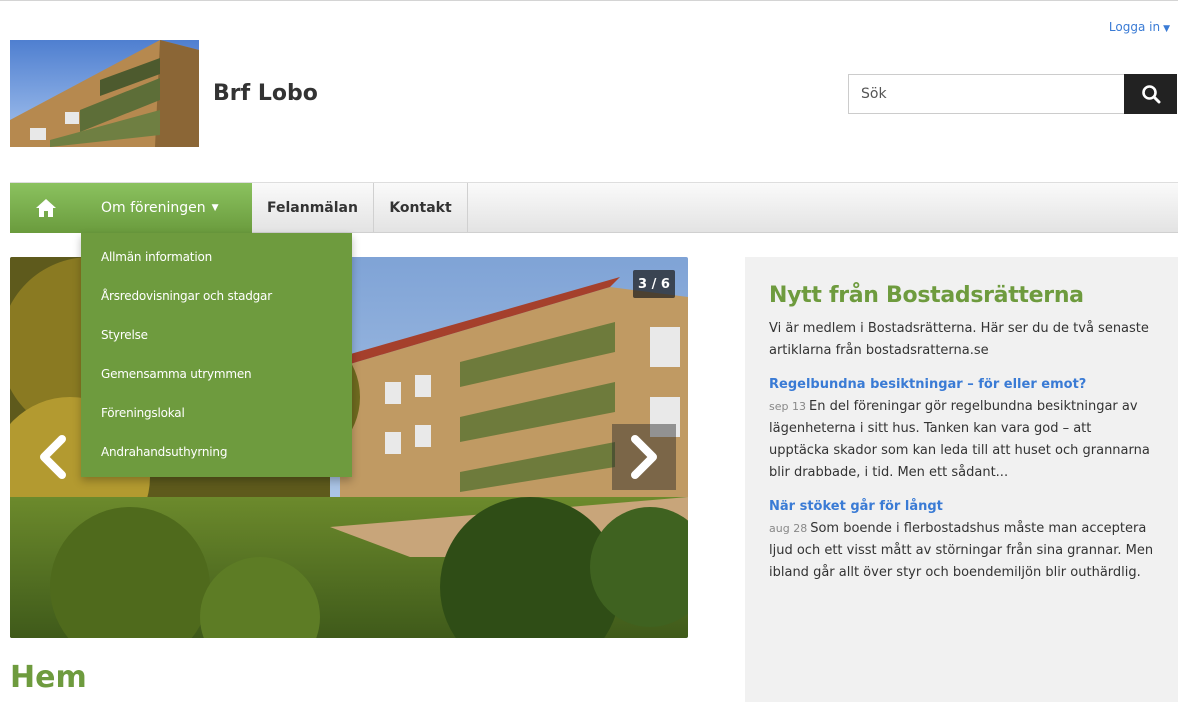 Image resolution: width=1178 pixels, height=702 pixels. Describe the element at coordinates (594, 207) in the screenshot. I see `main-nav: Om föreningen ▼ Felanmälan Kontakt` at that location.